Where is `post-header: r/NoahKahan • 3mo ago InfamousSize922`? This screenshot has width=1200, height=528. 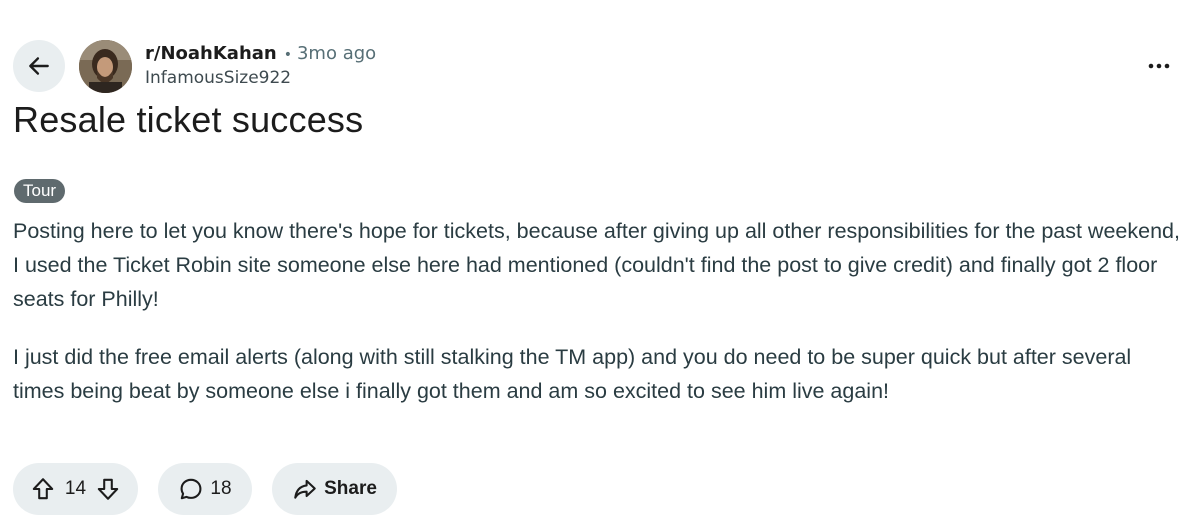 post-header: r/NoahKahan • 3mo ago InfamousSize922 is located at coordinates (194, 66).